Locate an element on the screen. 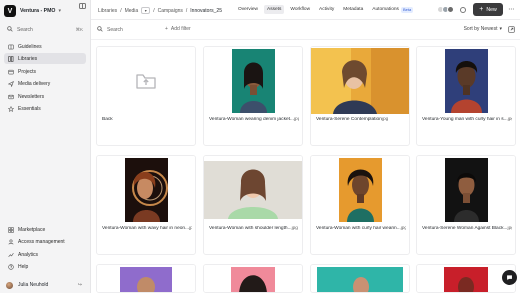 This screenshot has height=293, width=520. breadcrumb-item: Campaigns is located at coordinates (170, 11).